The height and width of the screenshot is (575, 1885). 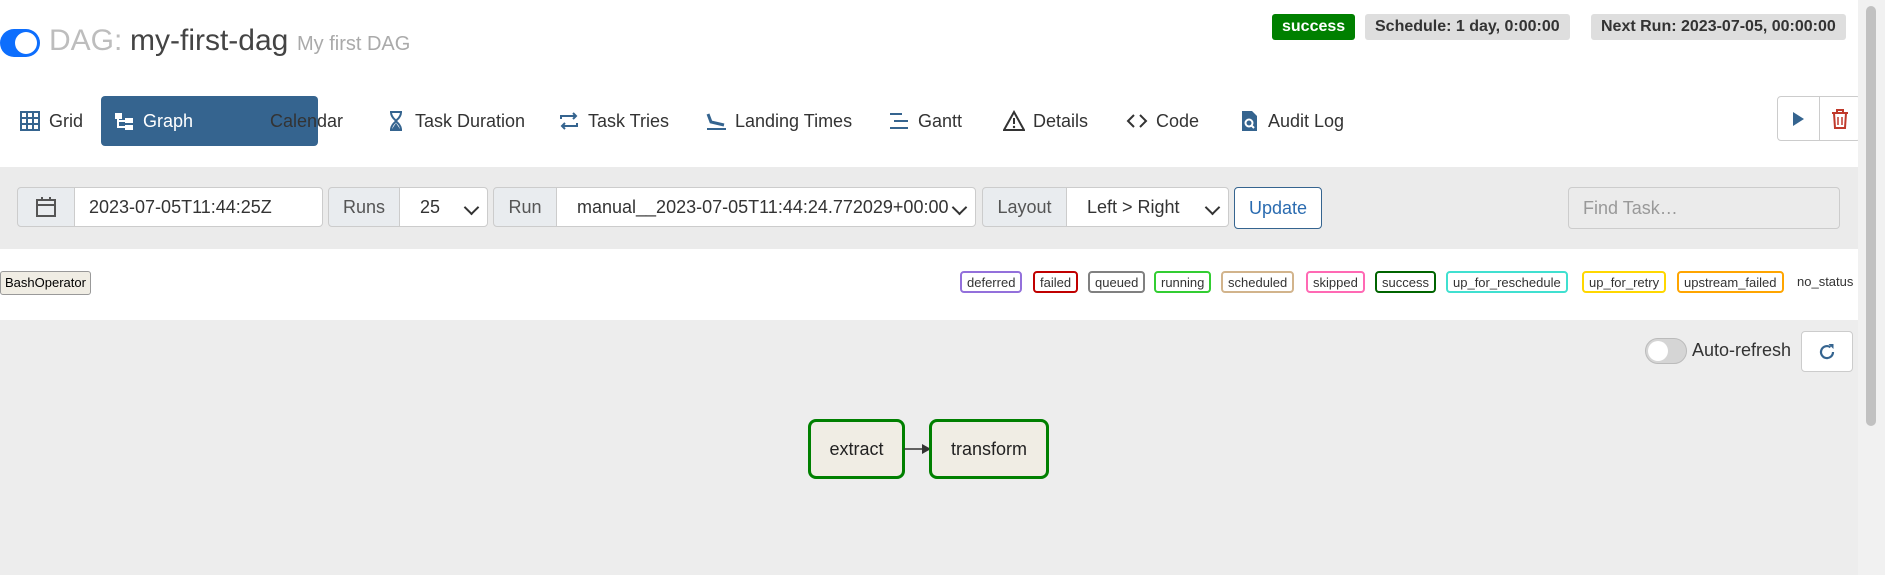 I want to click on plane-landing-icon, so click(x=716, y=121).